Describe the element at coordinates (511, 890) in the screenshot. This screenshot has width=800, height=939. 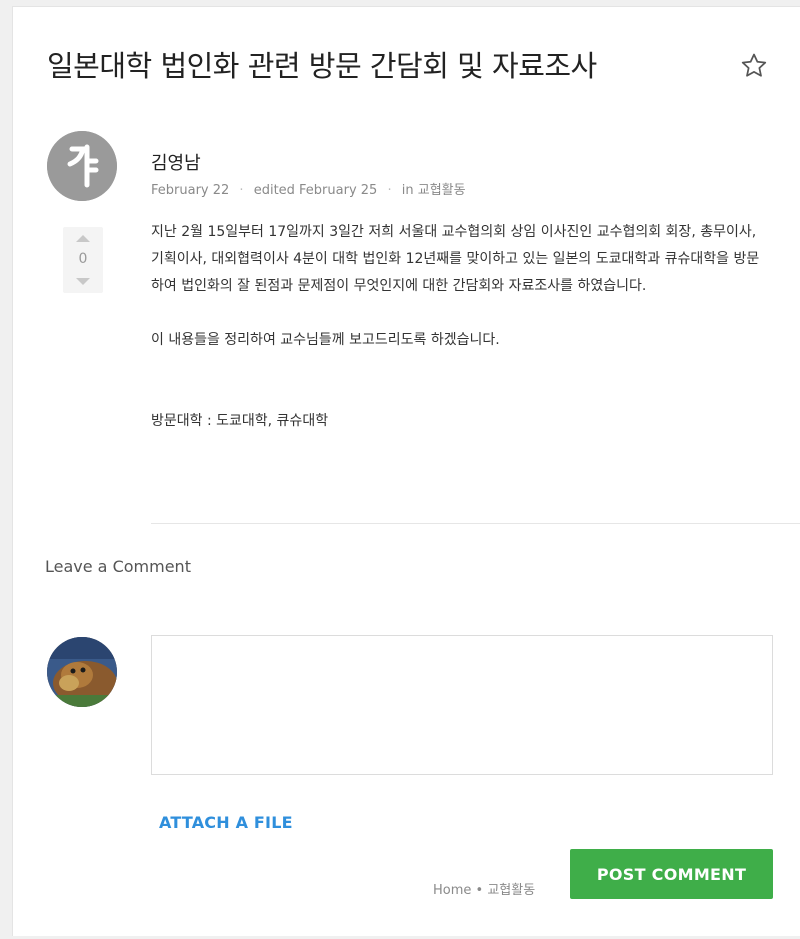
I see `breadcrumb-category: 교협활동` at that location.